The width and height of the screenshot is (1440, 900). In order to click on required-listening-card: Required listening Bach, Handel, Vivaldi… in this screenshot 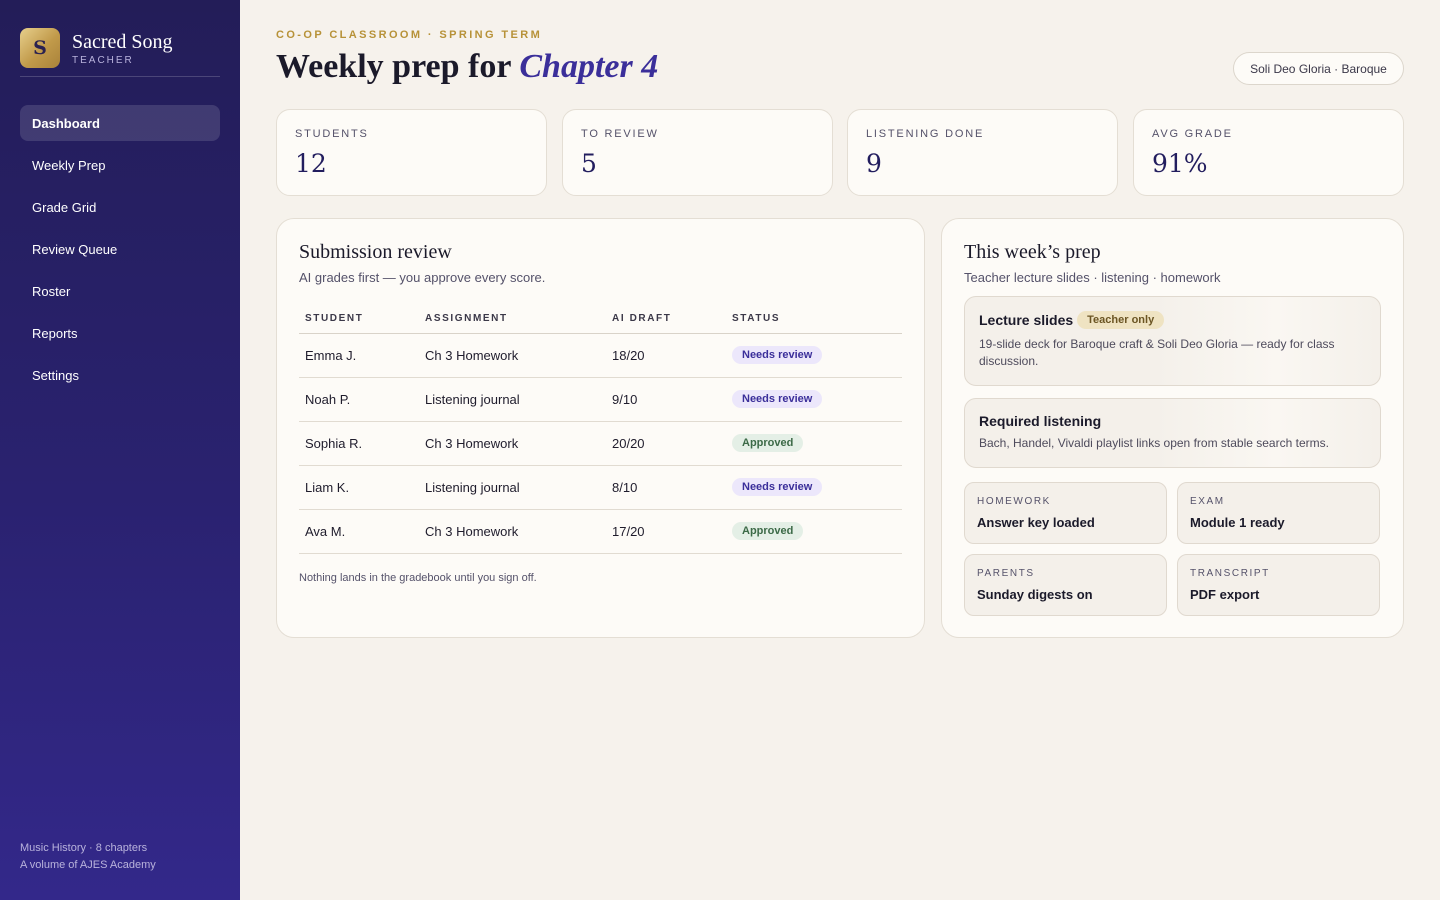, I will do `click(1172, 433)`.